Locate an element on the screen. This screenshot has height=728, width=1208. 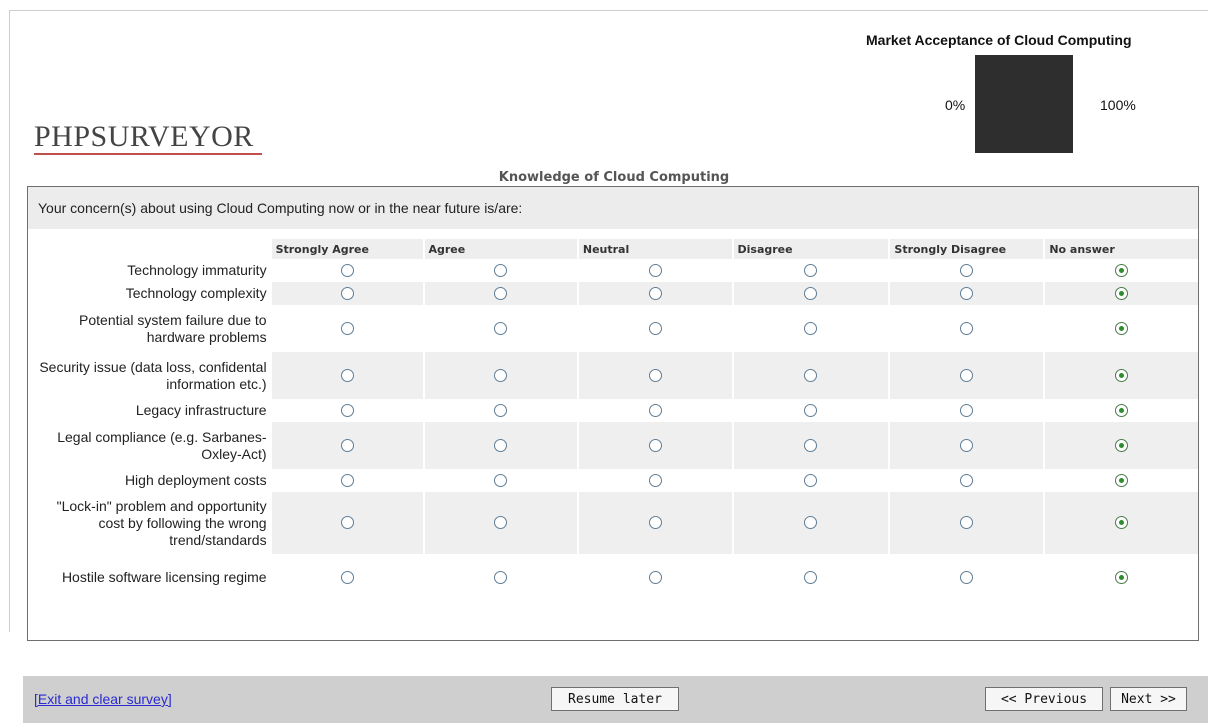
row-label: Technology immaturity is located at coordinates (152, 270).